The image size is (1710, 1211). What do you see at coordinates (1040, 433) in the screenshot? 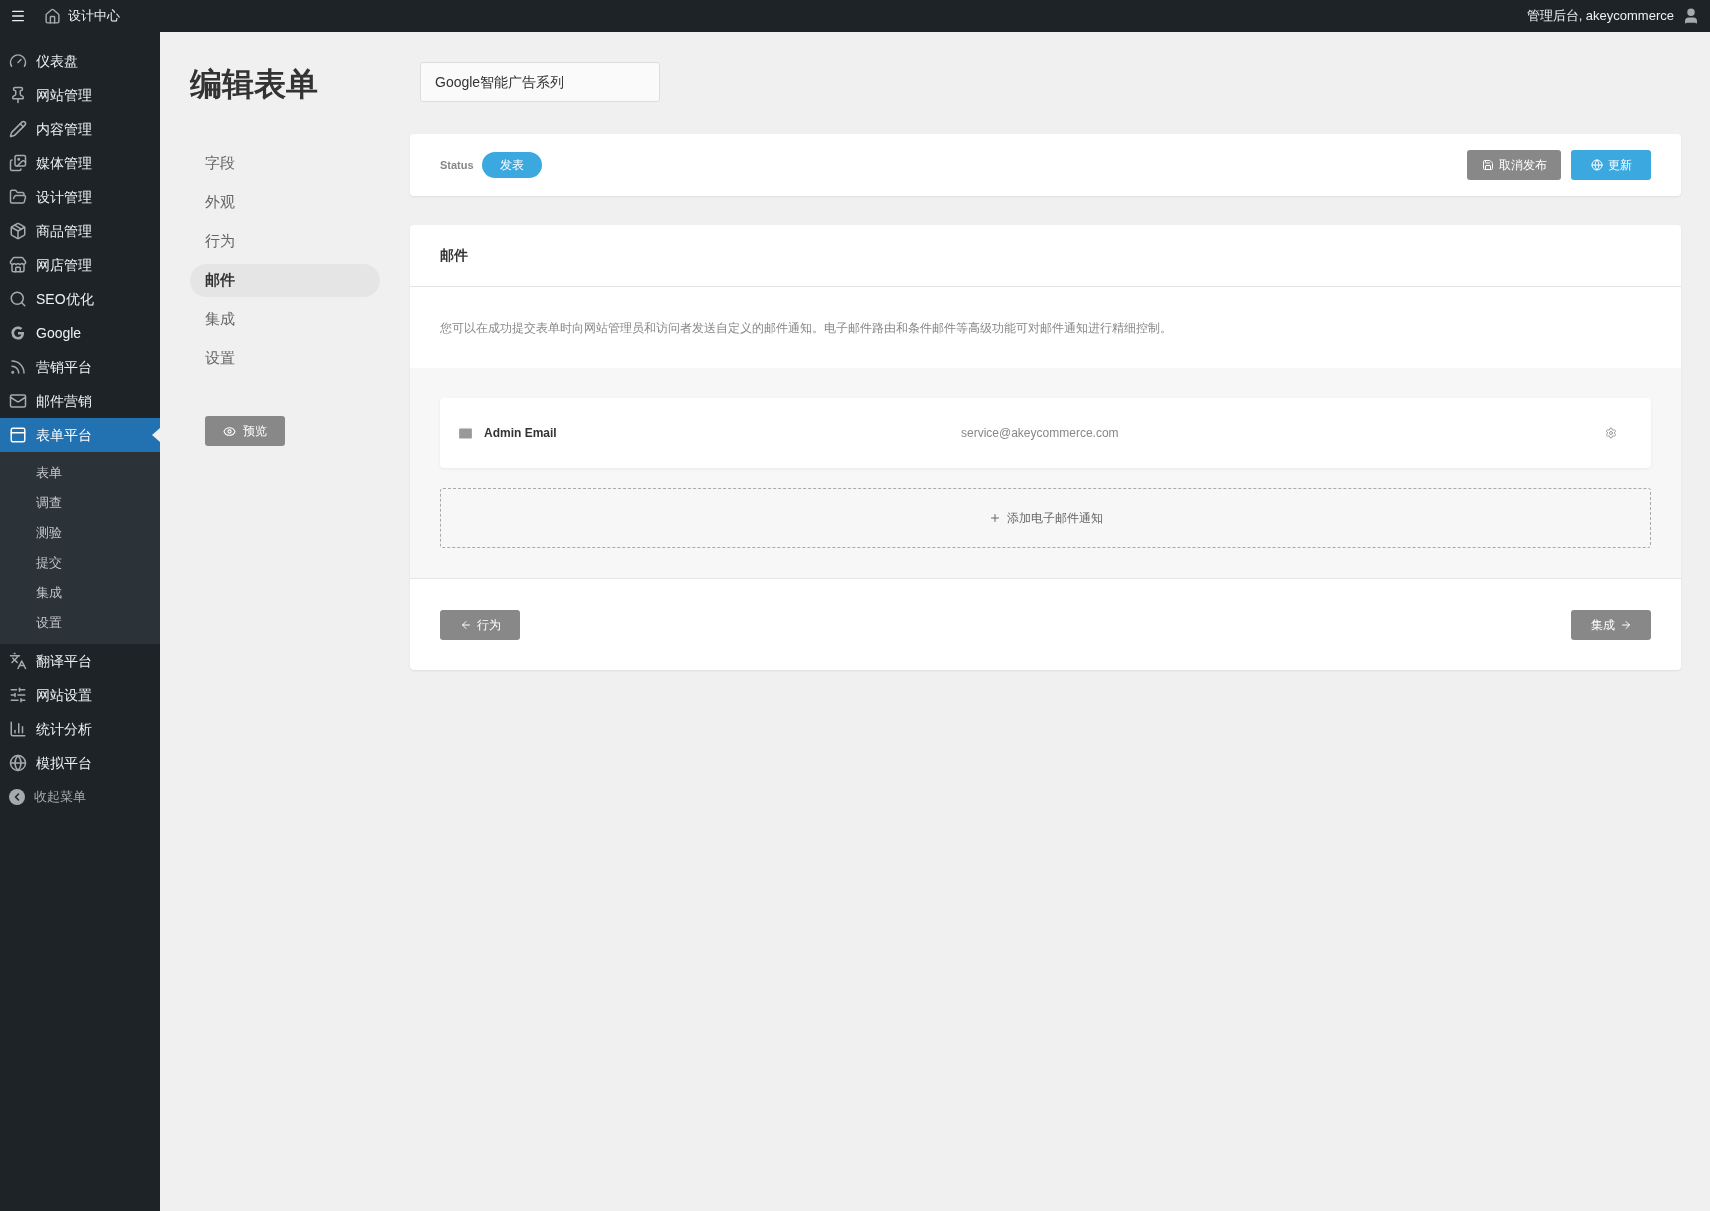
I see `notification-address: service@akeycommerce.com` at bounding box center [1040, 433].